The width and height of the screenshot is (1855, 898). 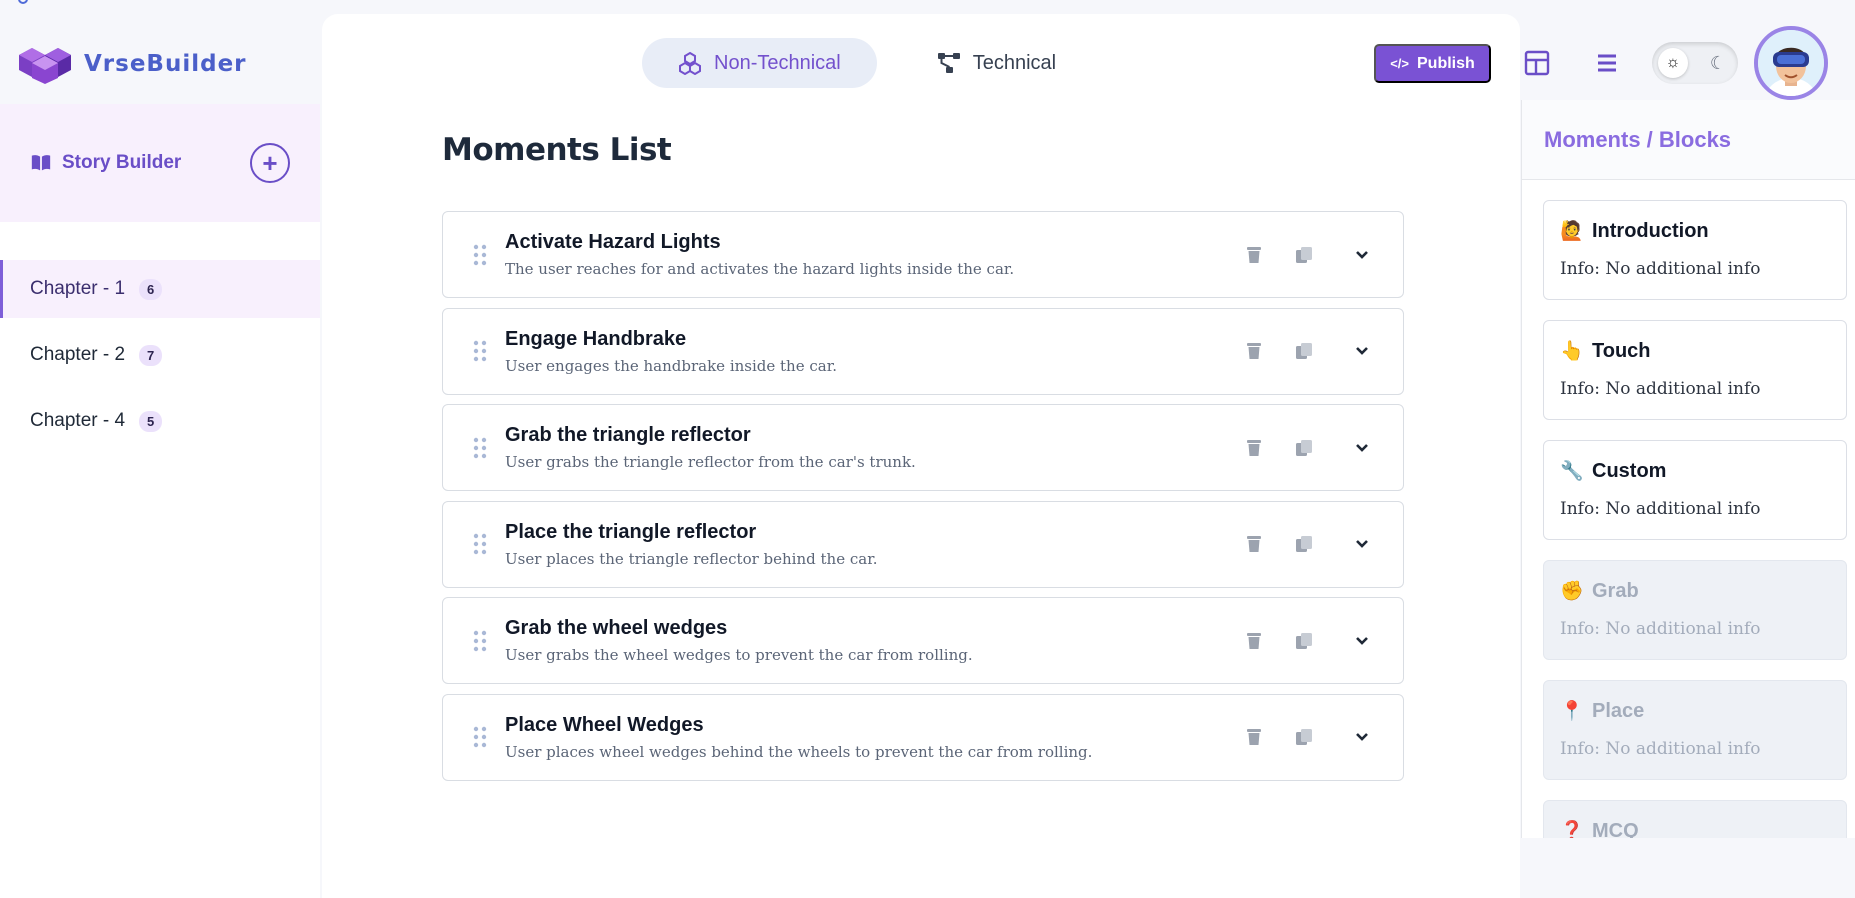 I want to click on block-name: Touch, so click(x=1621, y=350).